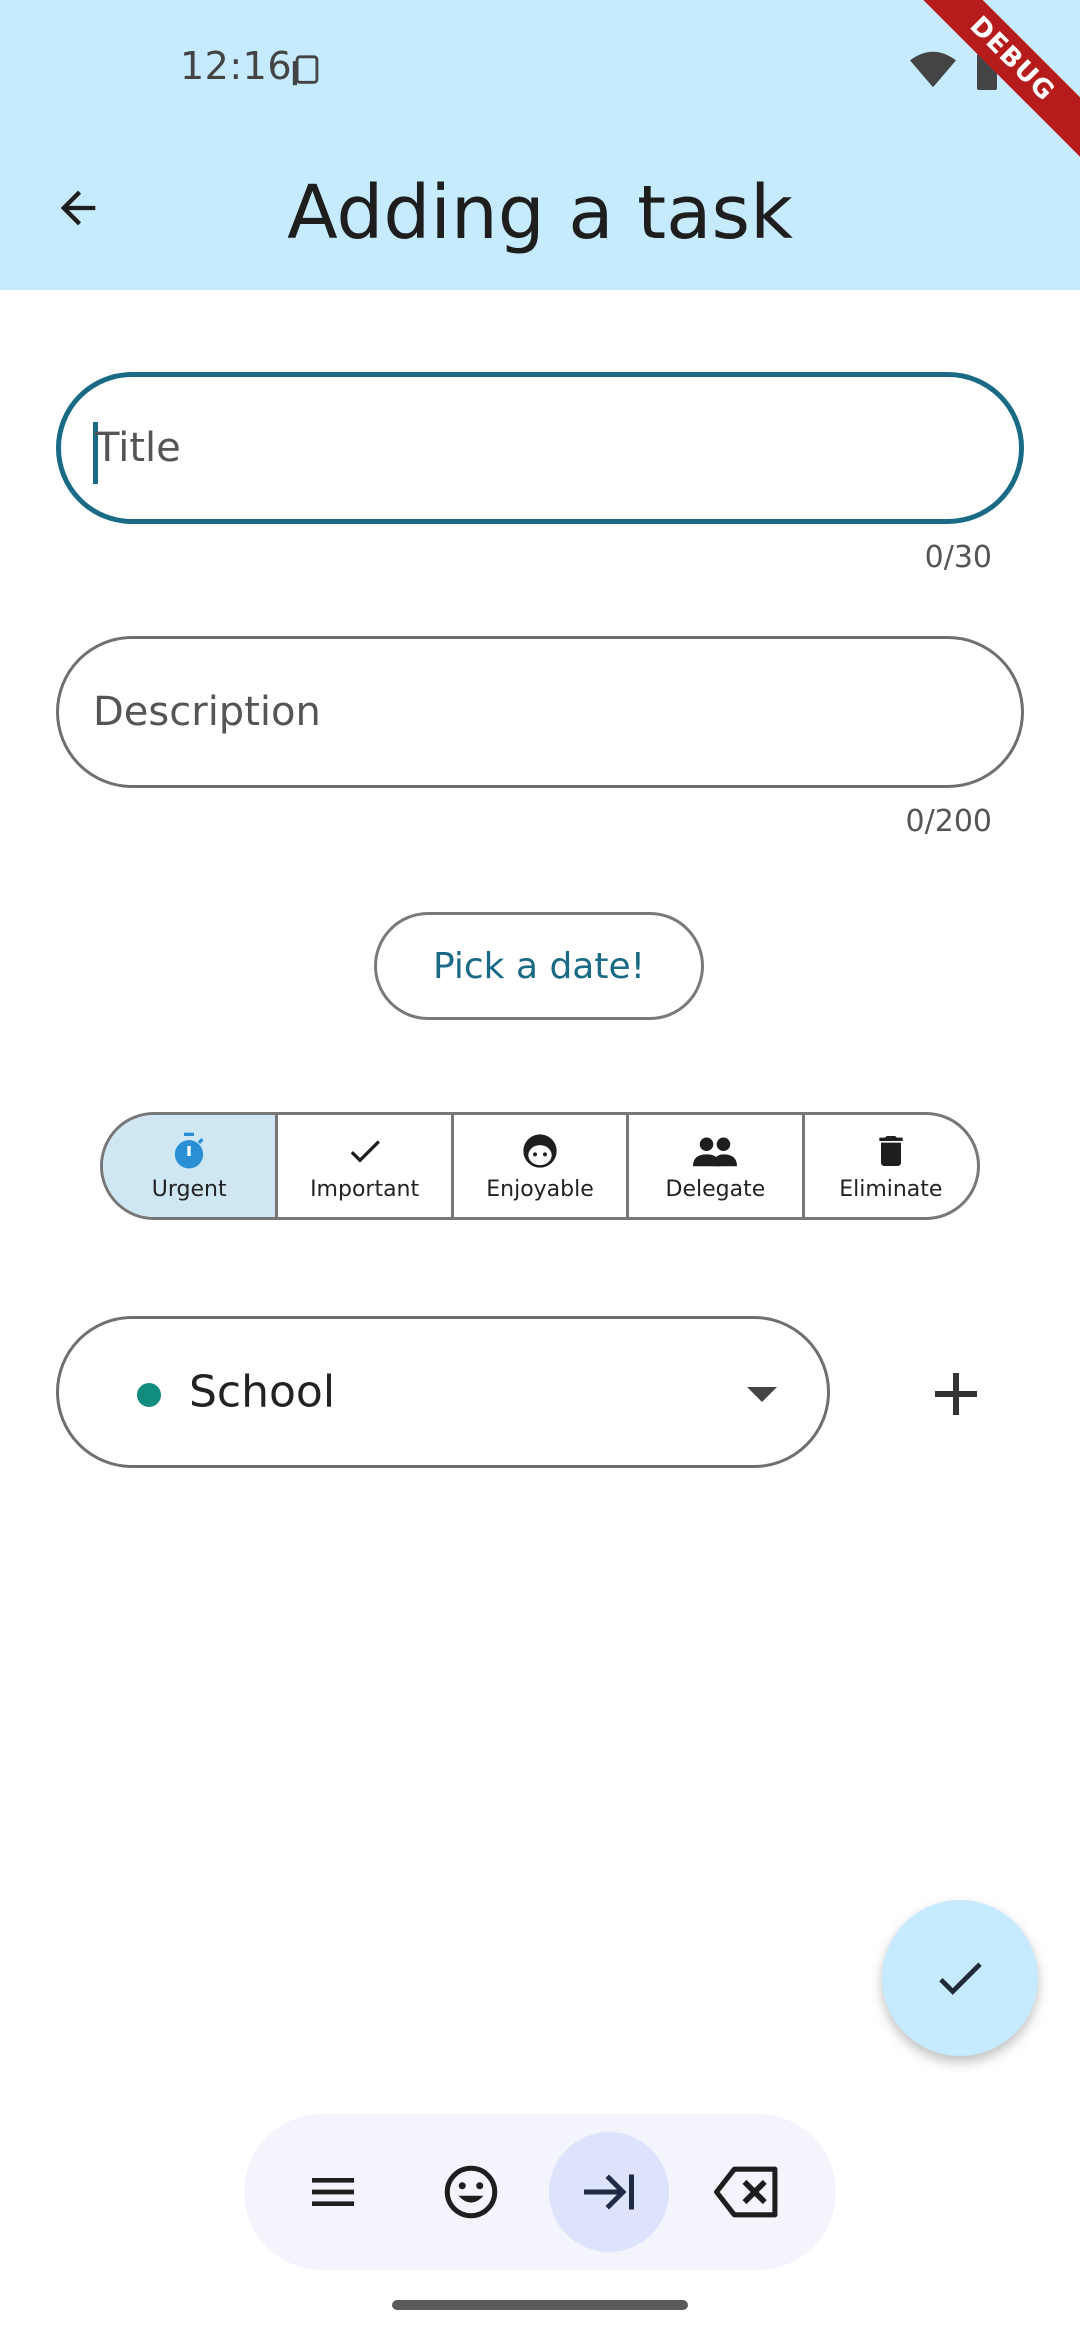 The image size is (1080, 2340). I want to click on status-time: 12:16, so click(236, 66).